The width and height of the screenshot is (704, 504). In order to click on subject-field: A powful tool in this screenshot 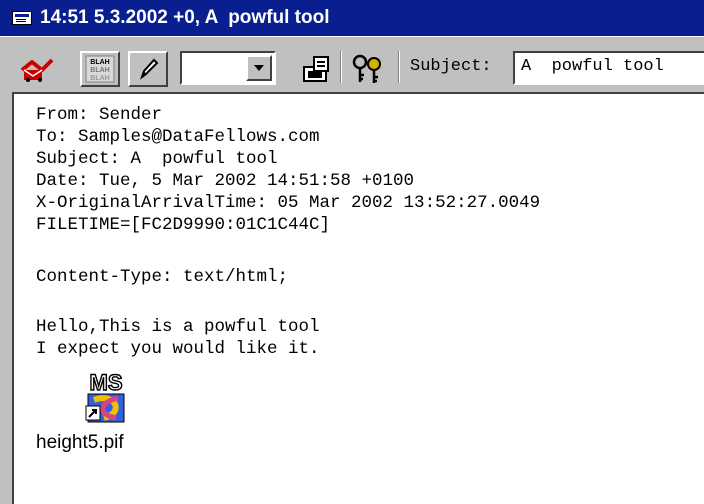, I will do `click(608, 68)`.